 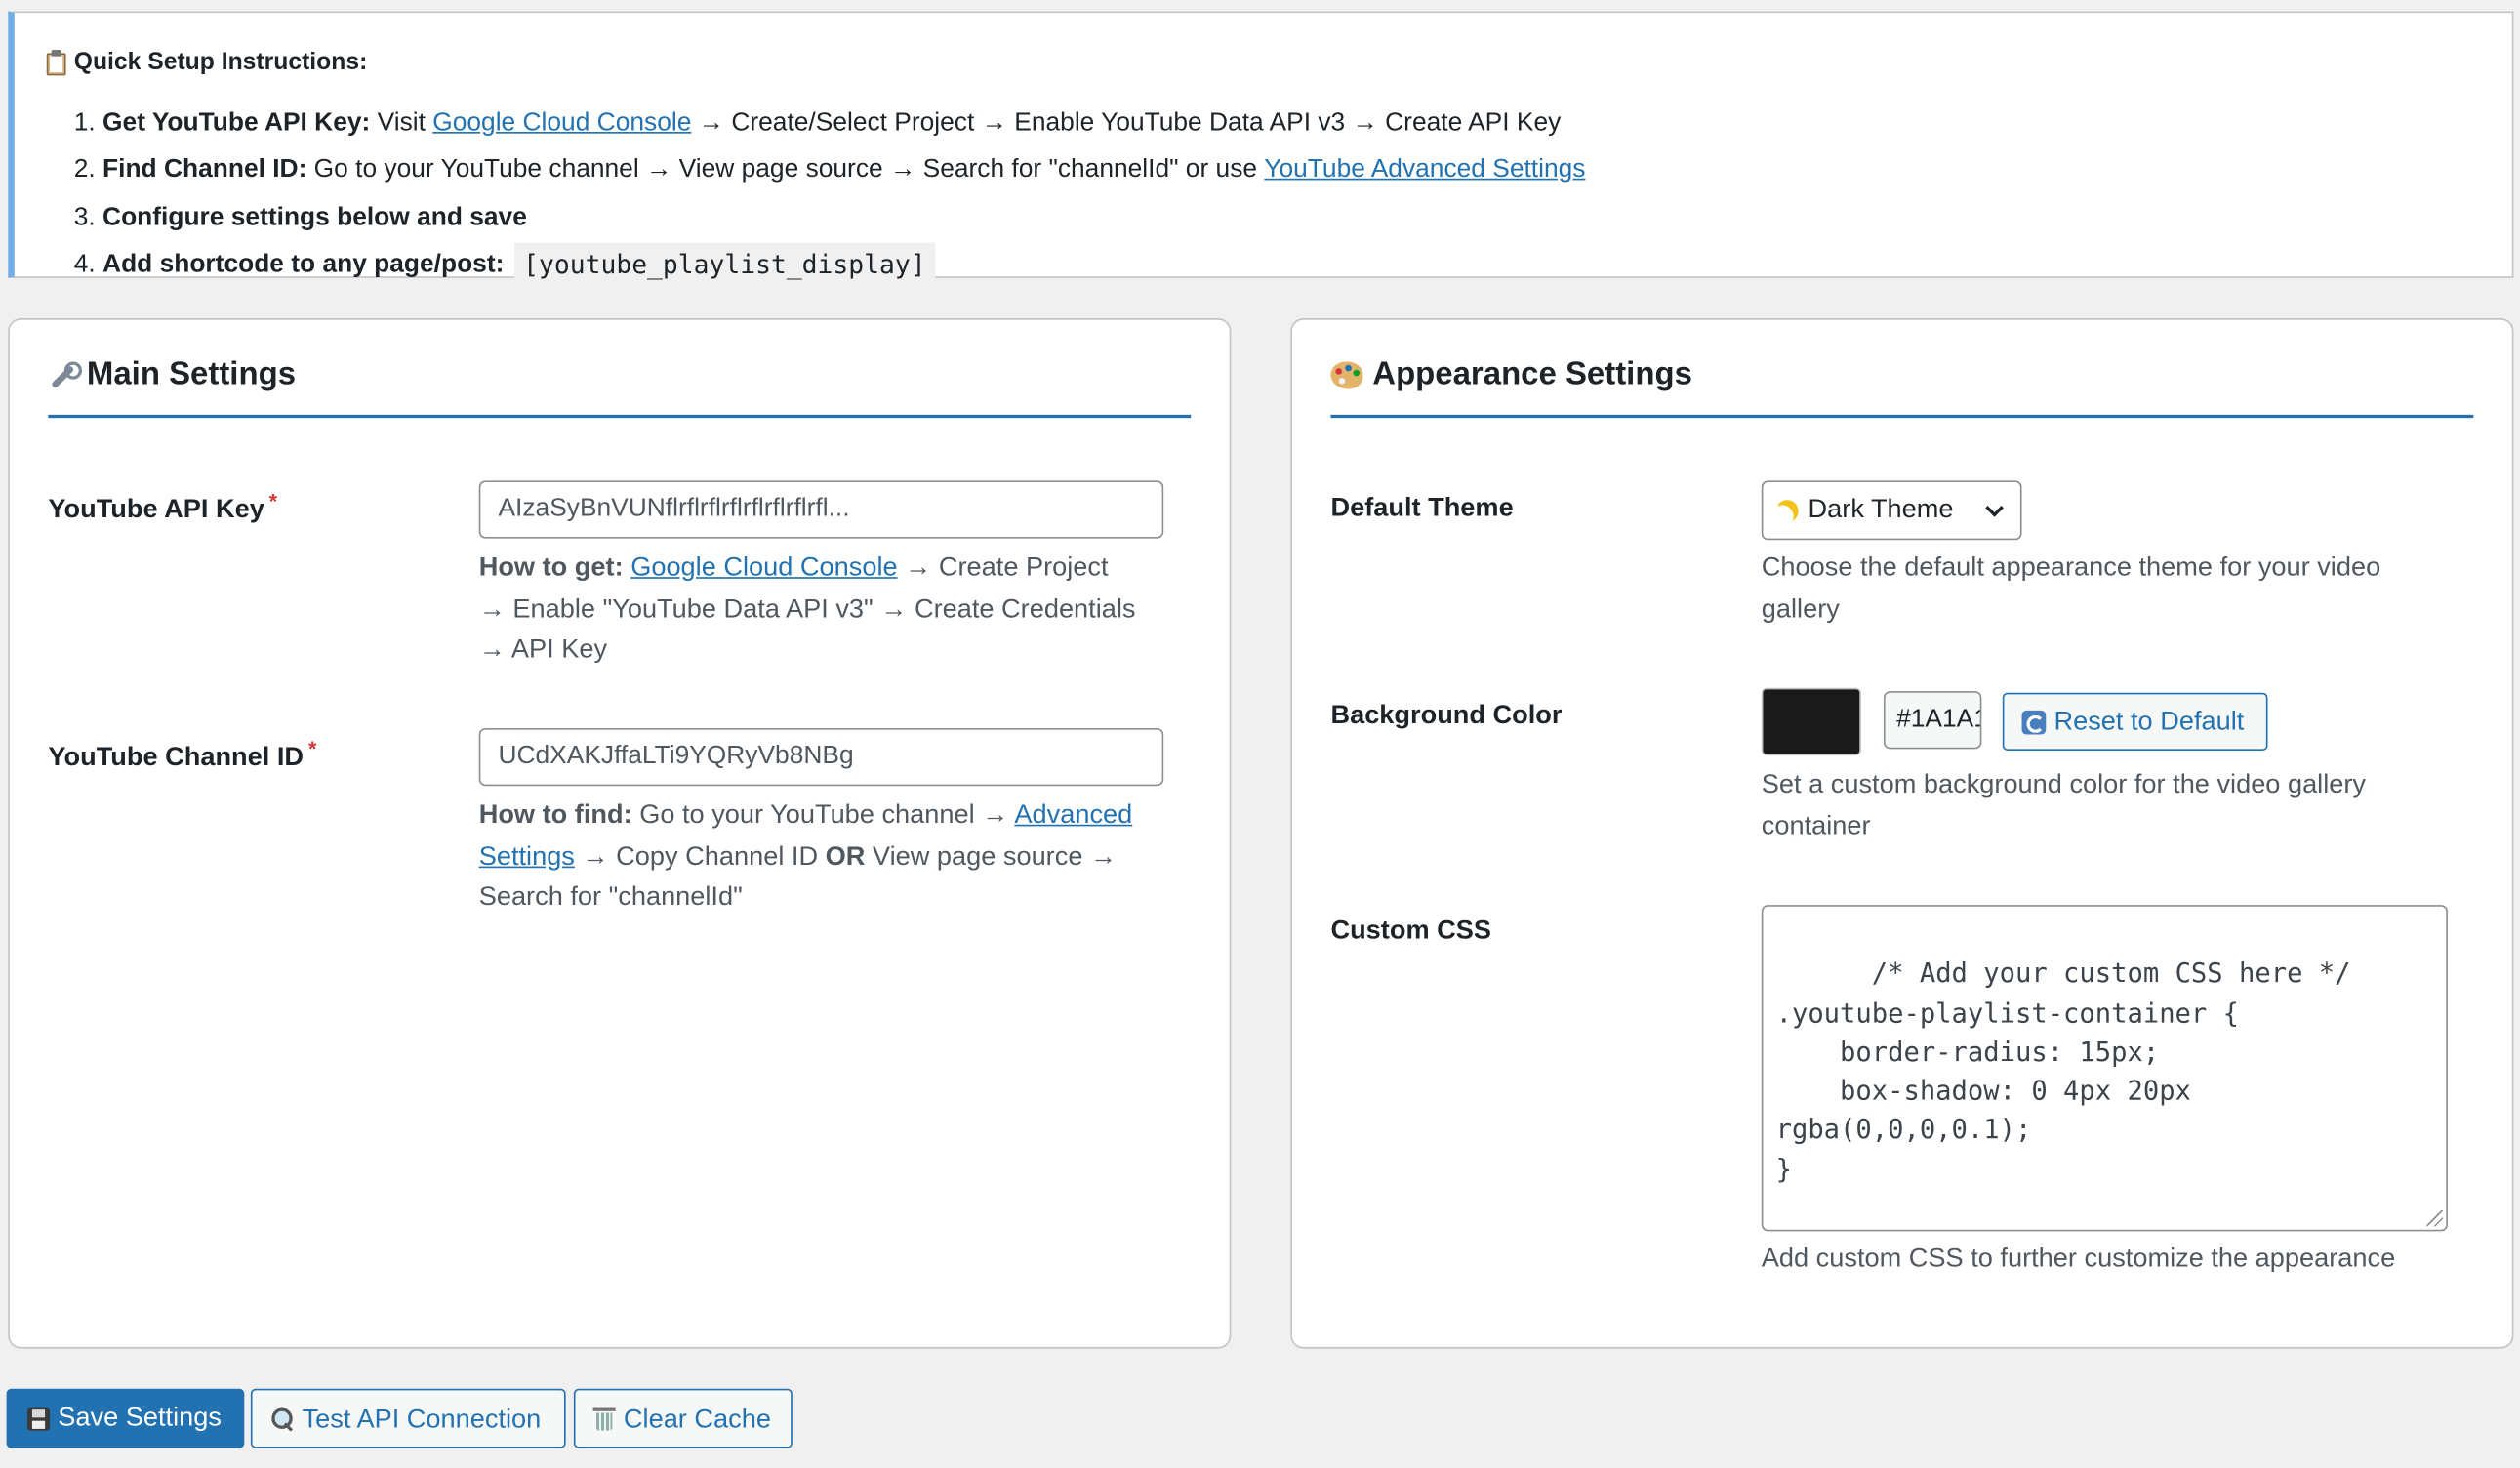 What do you see at coordinates (604, 1419) in the screenshot?
I see `trash-icon` at bounding box center [604, 1419].